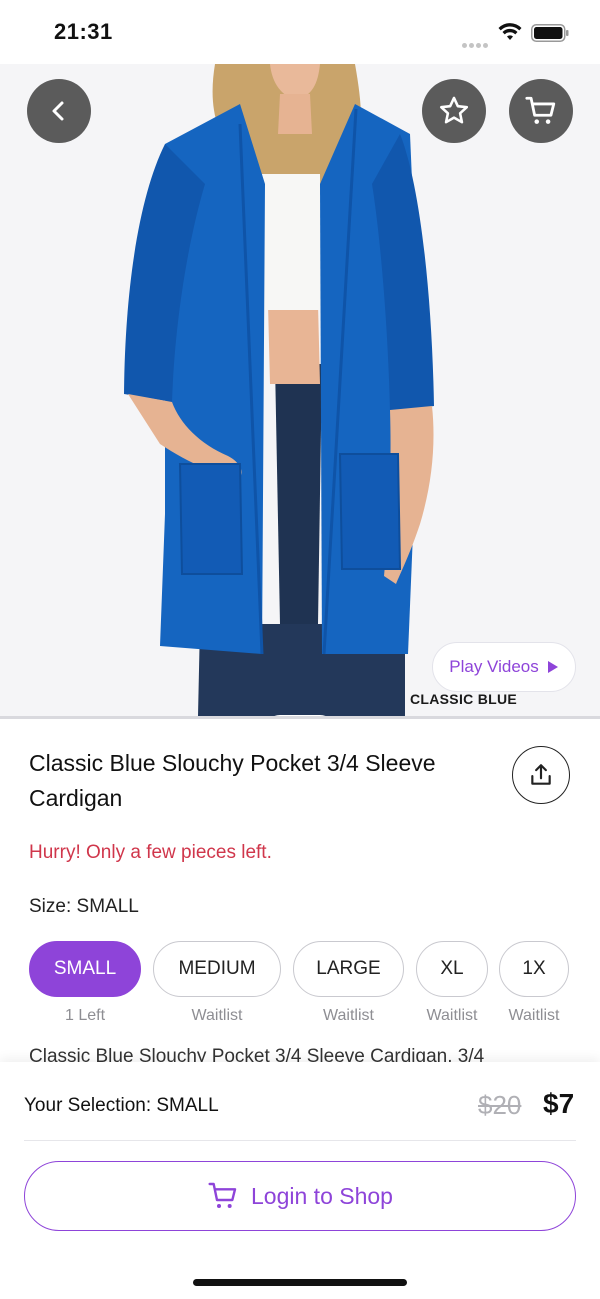 The height and width of the screenshot is (1299, 600). Describe the element at coordinates (550, 33) in the screenshot. I see `battery-icon` at that location.